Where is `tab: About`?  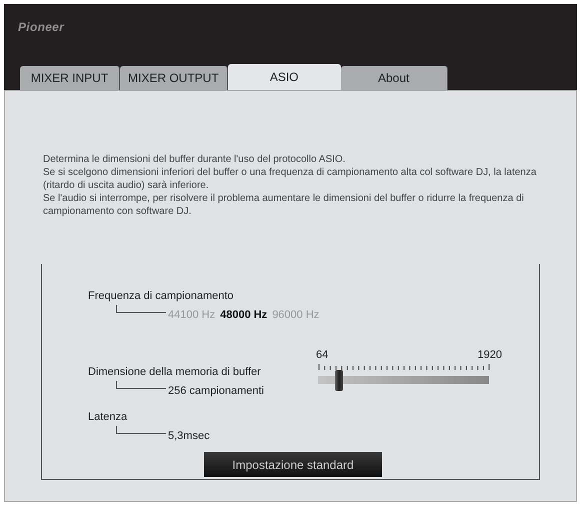 tab: About is located at coordinates (394, 78).